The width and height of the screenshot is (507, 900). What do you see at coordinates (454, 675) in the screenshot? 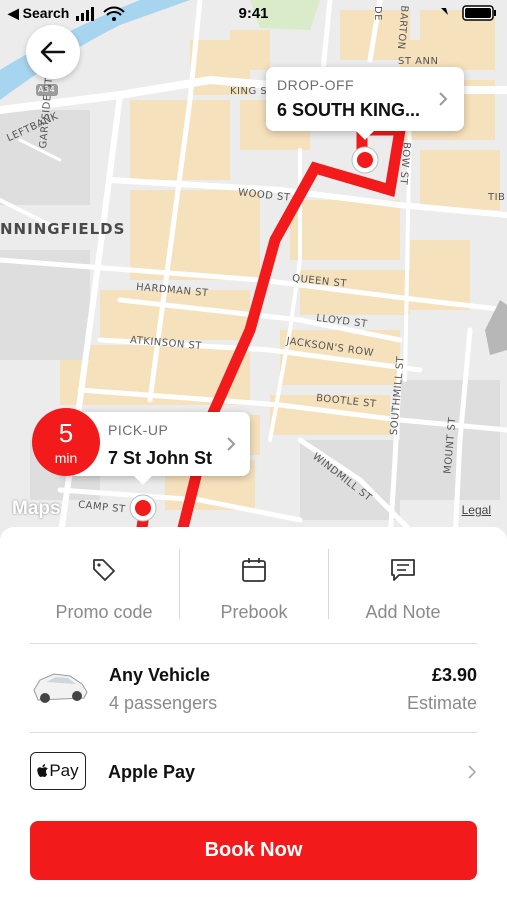
I see `fare-price: £3.90` at bounding box center [454, 675].